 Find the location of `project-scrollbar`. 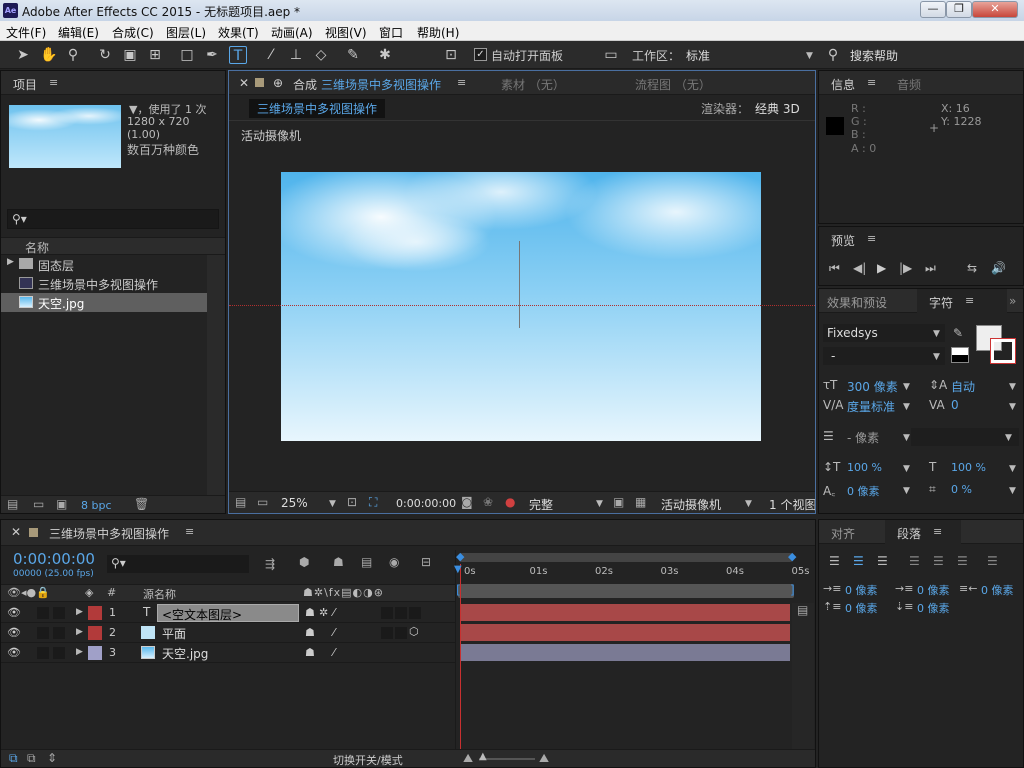

project-scrollbar is located at coordinates (216, 376).